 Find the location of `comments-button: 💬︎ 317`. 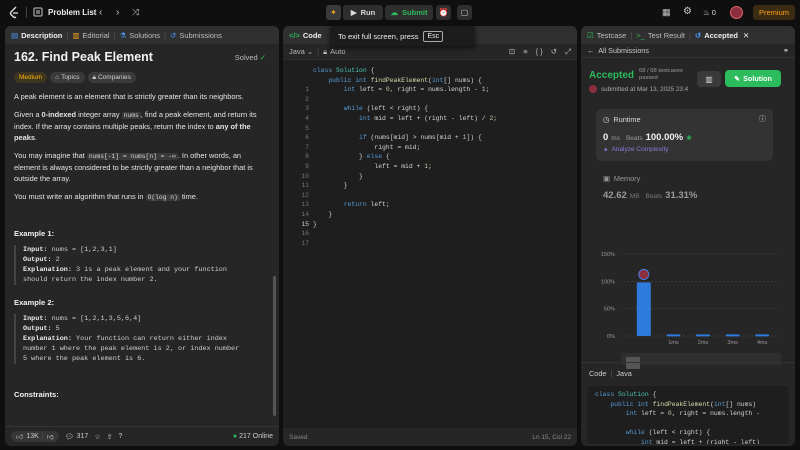

comments-button: 💬︎ 317 is located at coordinates (77, 437).